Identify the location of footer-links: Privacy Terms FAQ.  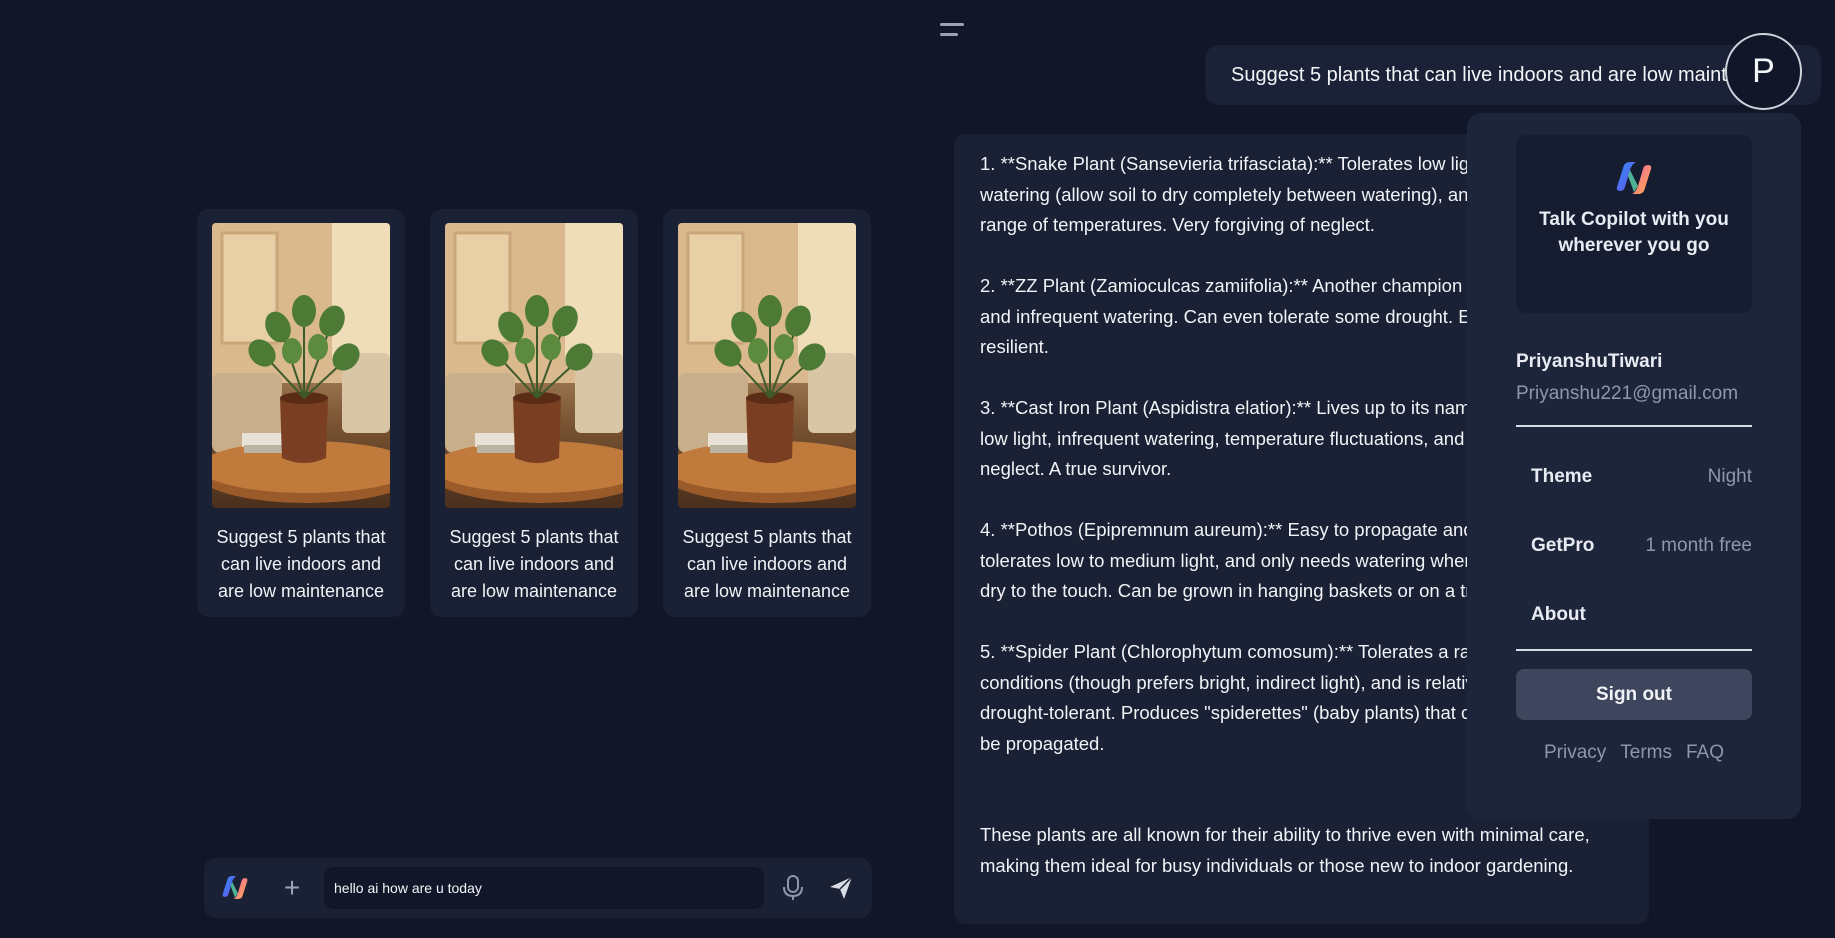
(1634, 753).